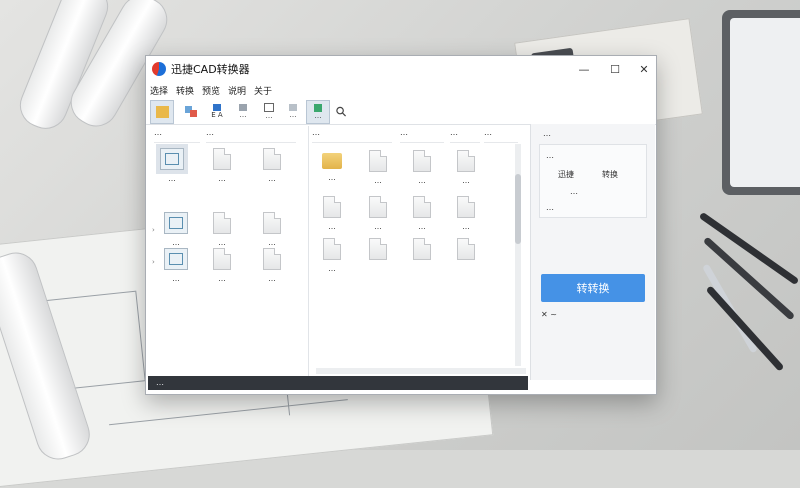  What do you see at coordinates (761, 102) in the screenshot?
I see `laptop` at bounding box center [761, 102].